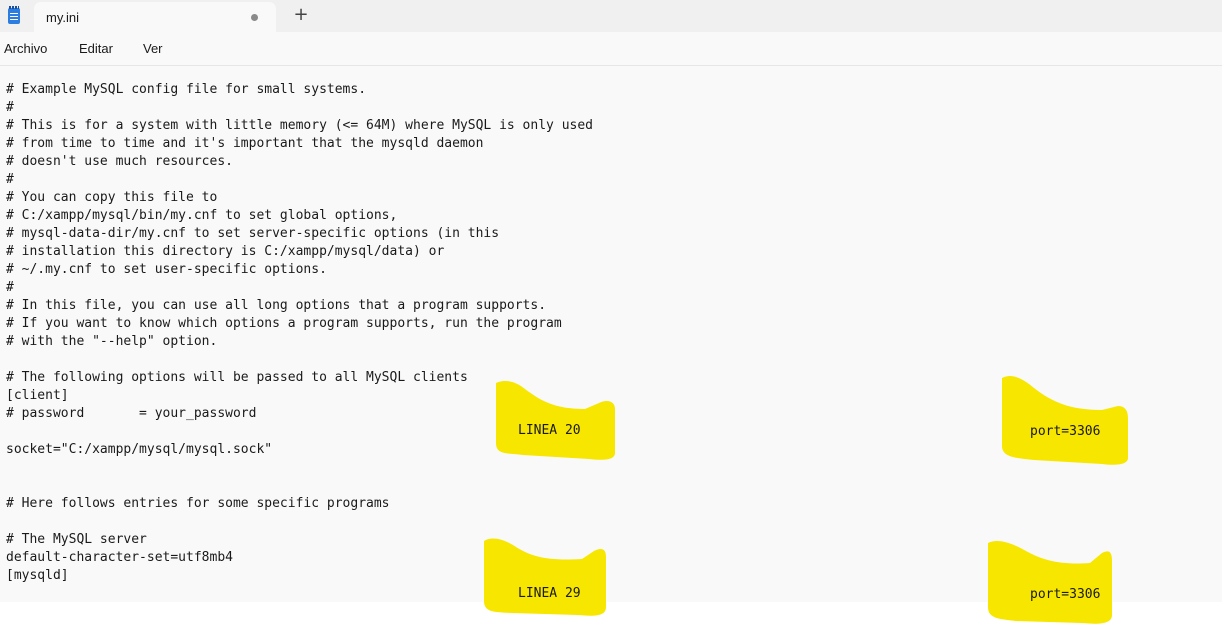  What do you see at coordinates (611, 49) in the screenshot?
I see `menu-bar: Archivo Editar Ver` at bounding box center [611, 49].